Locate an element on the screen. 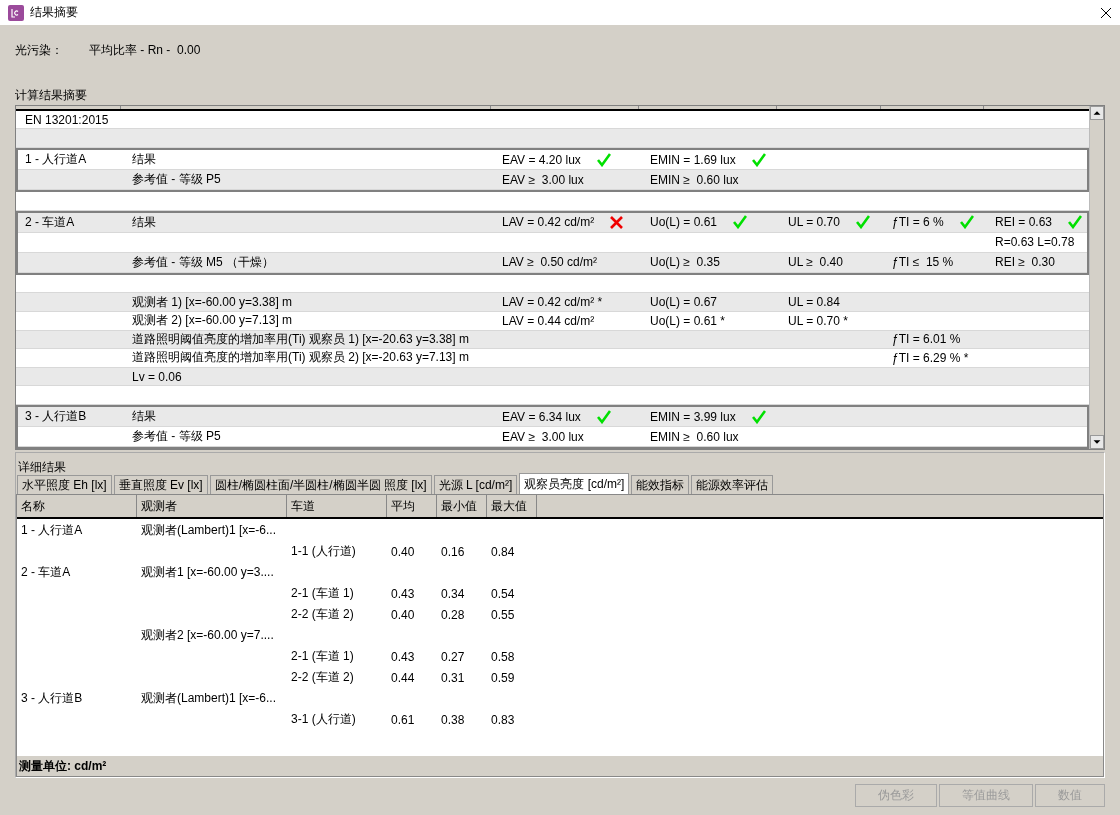  result-value: ƒTI = 6.01 % is located at coordinates (926, 339).